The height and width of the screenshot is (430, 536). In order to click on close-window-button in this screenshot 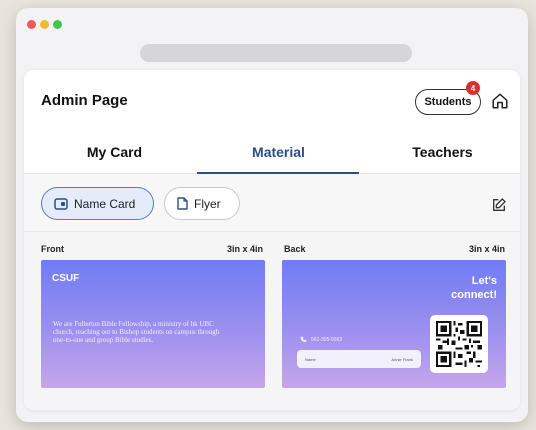, I will do `click(31, 24)`.